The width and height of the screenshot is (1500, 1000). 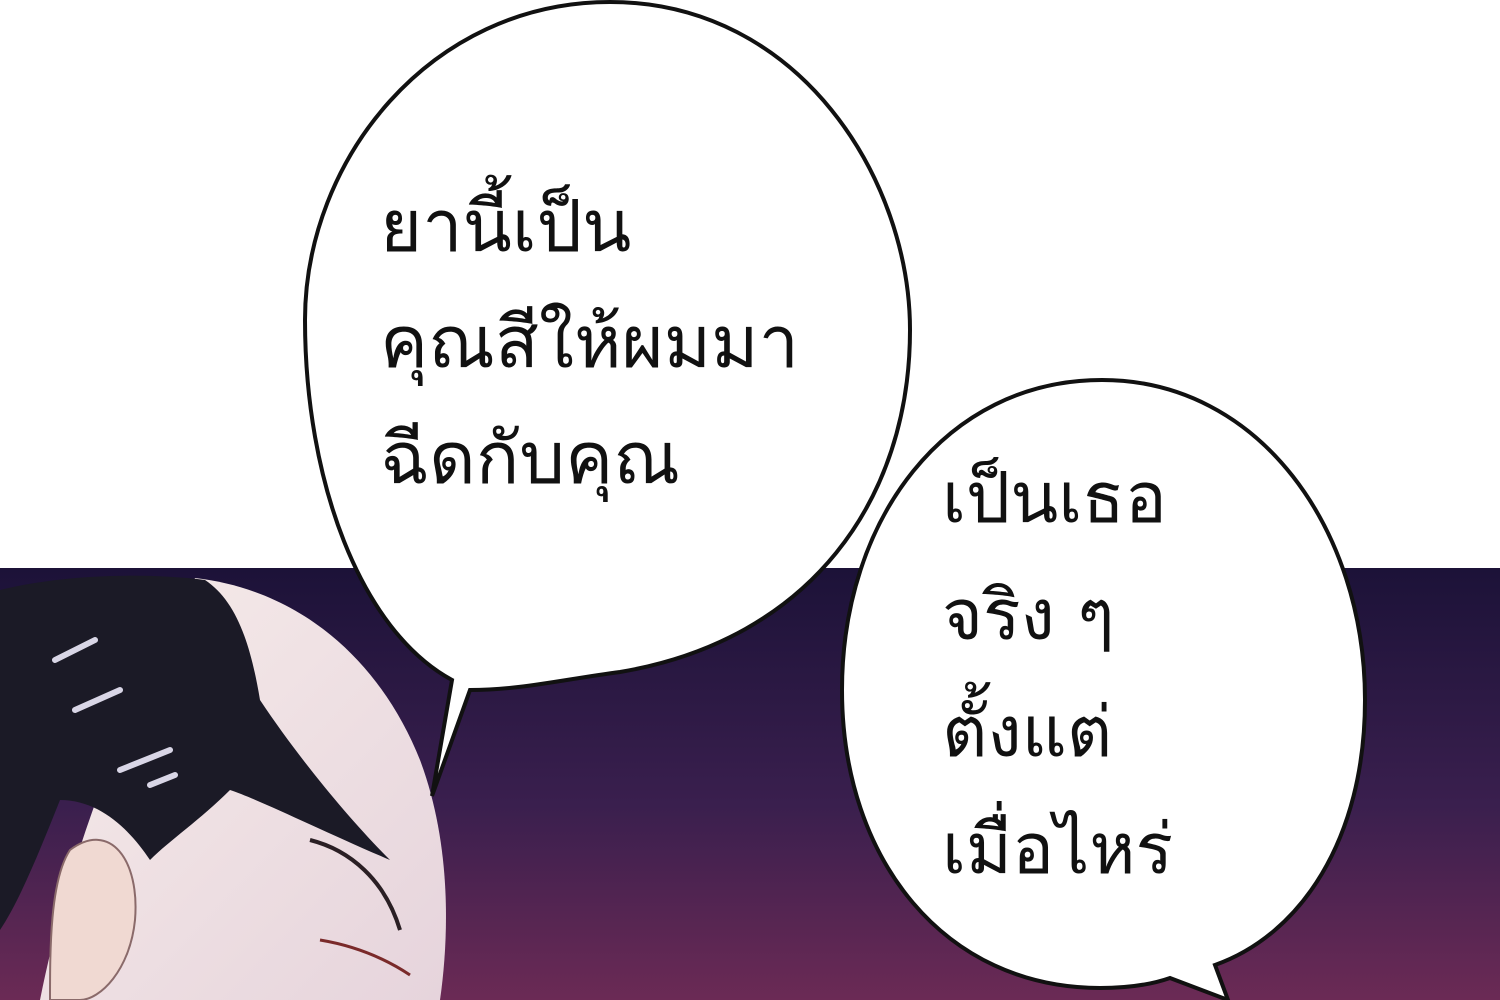 I want to click on speech-bubble-1-text: ยานี้เป็น คุณสีให้ผมมา ฉีดกับคุณ, so click(x=589, y=342).